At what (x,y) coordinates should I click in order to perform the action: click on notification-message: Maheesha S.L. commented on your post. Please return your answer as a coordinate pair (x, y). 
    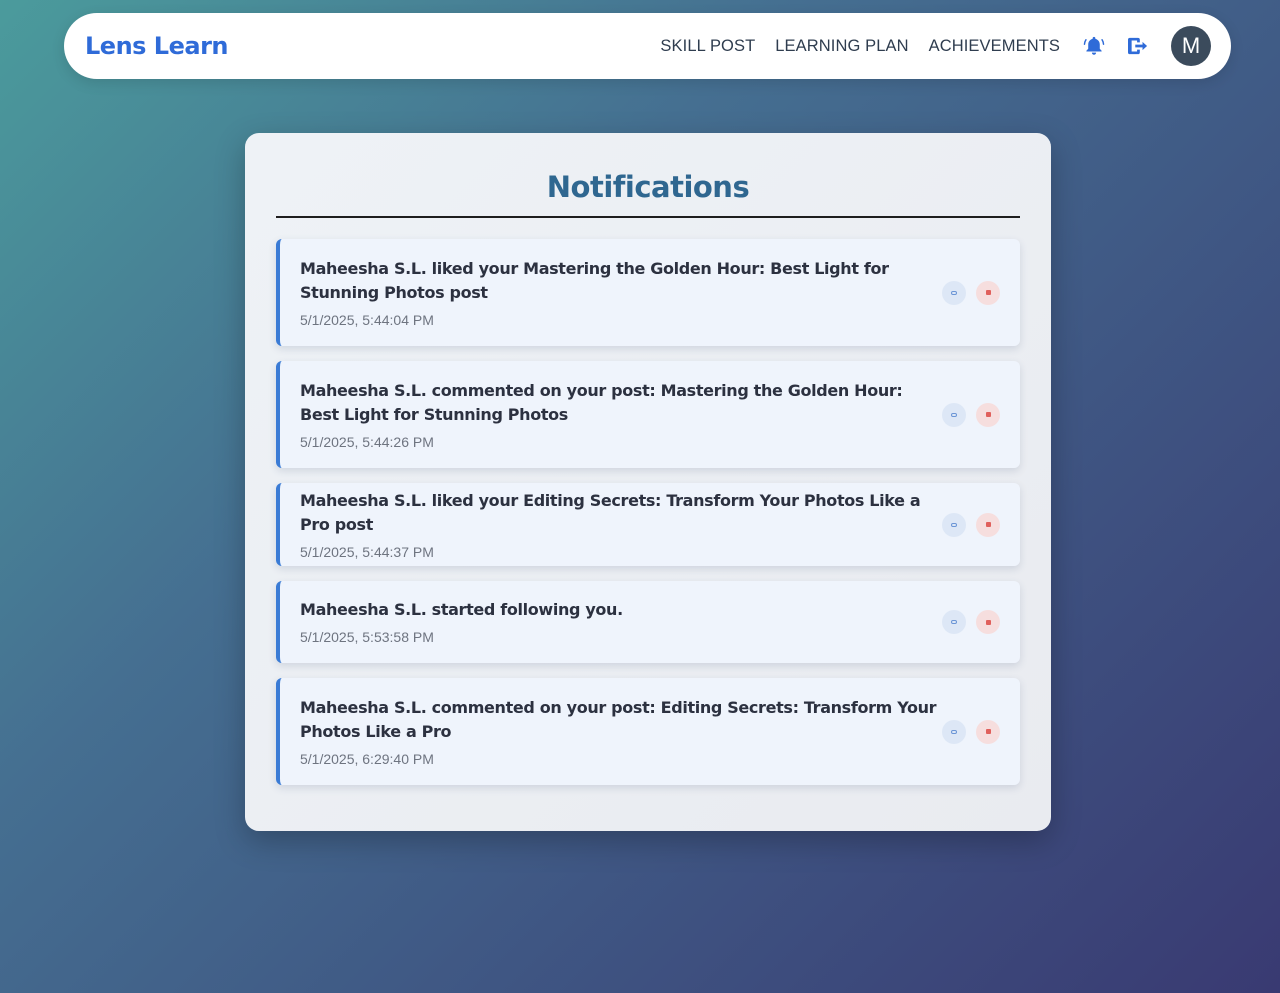
    Looking at the image, I should click on (601, 402).